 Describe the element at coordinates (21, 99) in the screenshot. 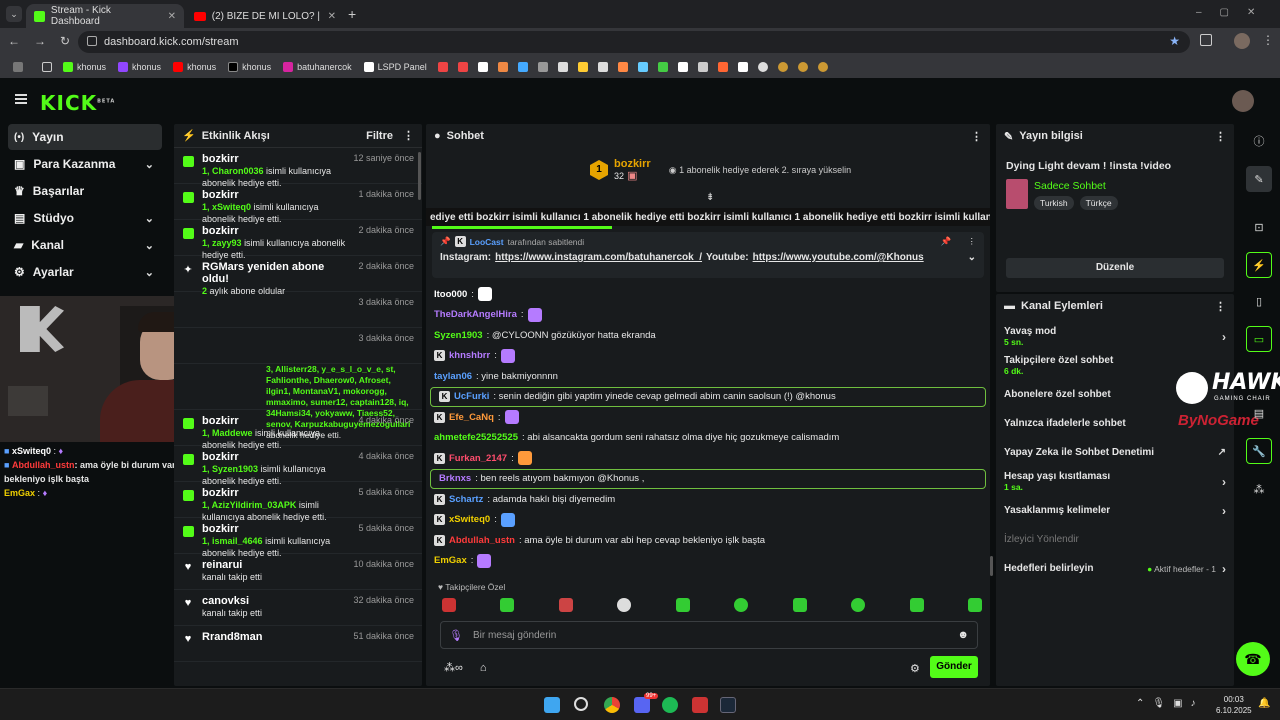

I see `hamburger-menu-icon` at that location.